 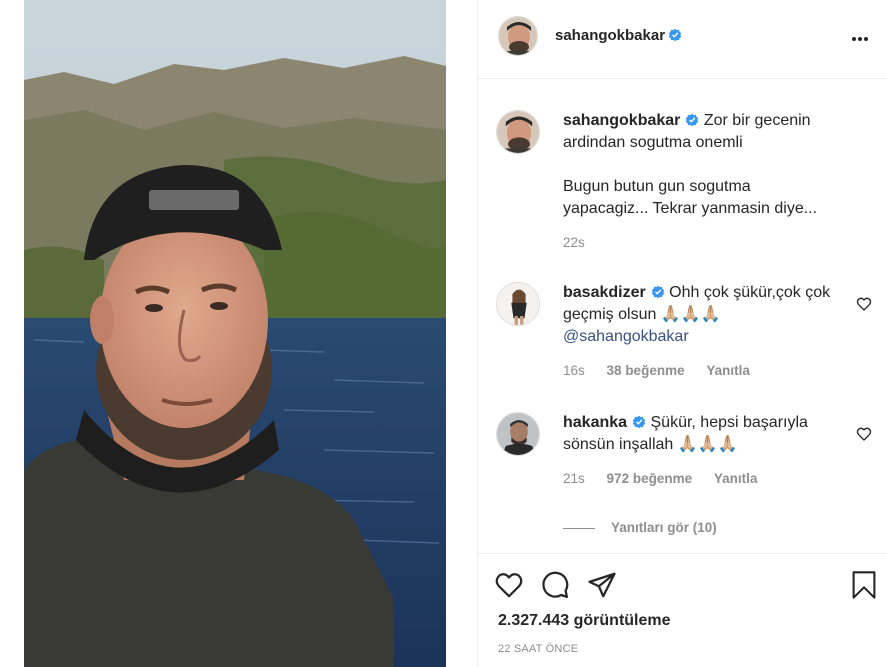 What do you see at coordinates (538, 649) in the screenshot?
I see `post-timestamp: 22 SAAT ÖNCE` at bounding box center [538, 649].